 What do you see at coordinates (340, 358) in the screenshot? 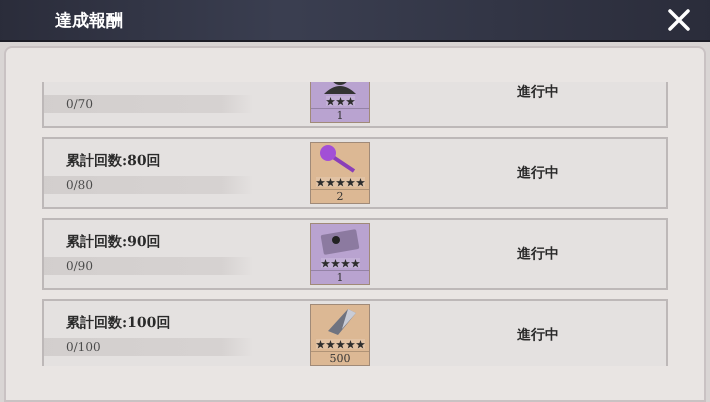
I see `item-count: 500` at bounding box center [340, 358].